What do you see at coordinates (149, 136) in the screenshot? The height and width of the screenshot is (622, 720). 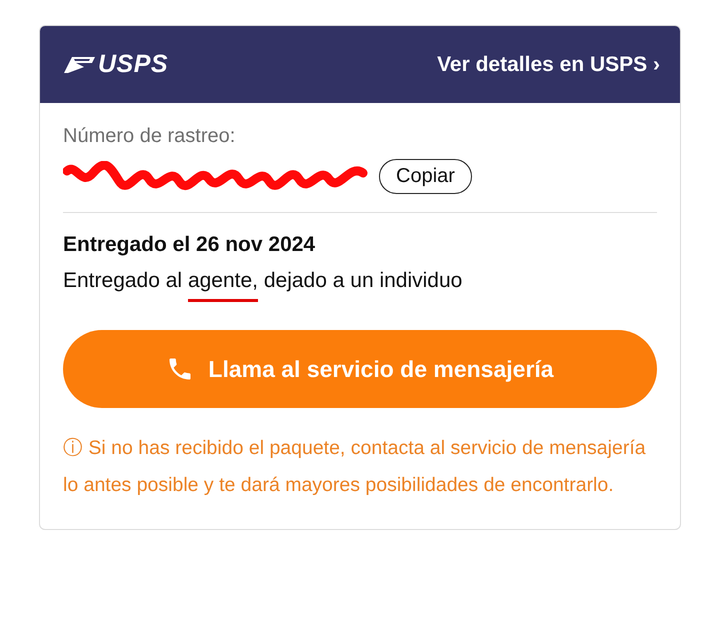 I see `tracking-label: Número de rastreo:` at bounding box center [149, 136].